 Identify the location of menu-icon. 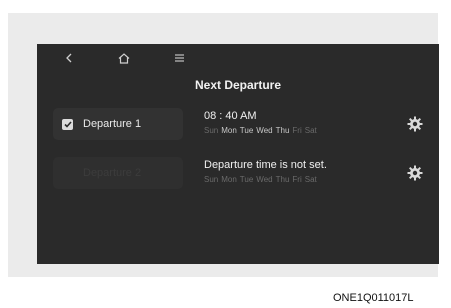
(179, 58).